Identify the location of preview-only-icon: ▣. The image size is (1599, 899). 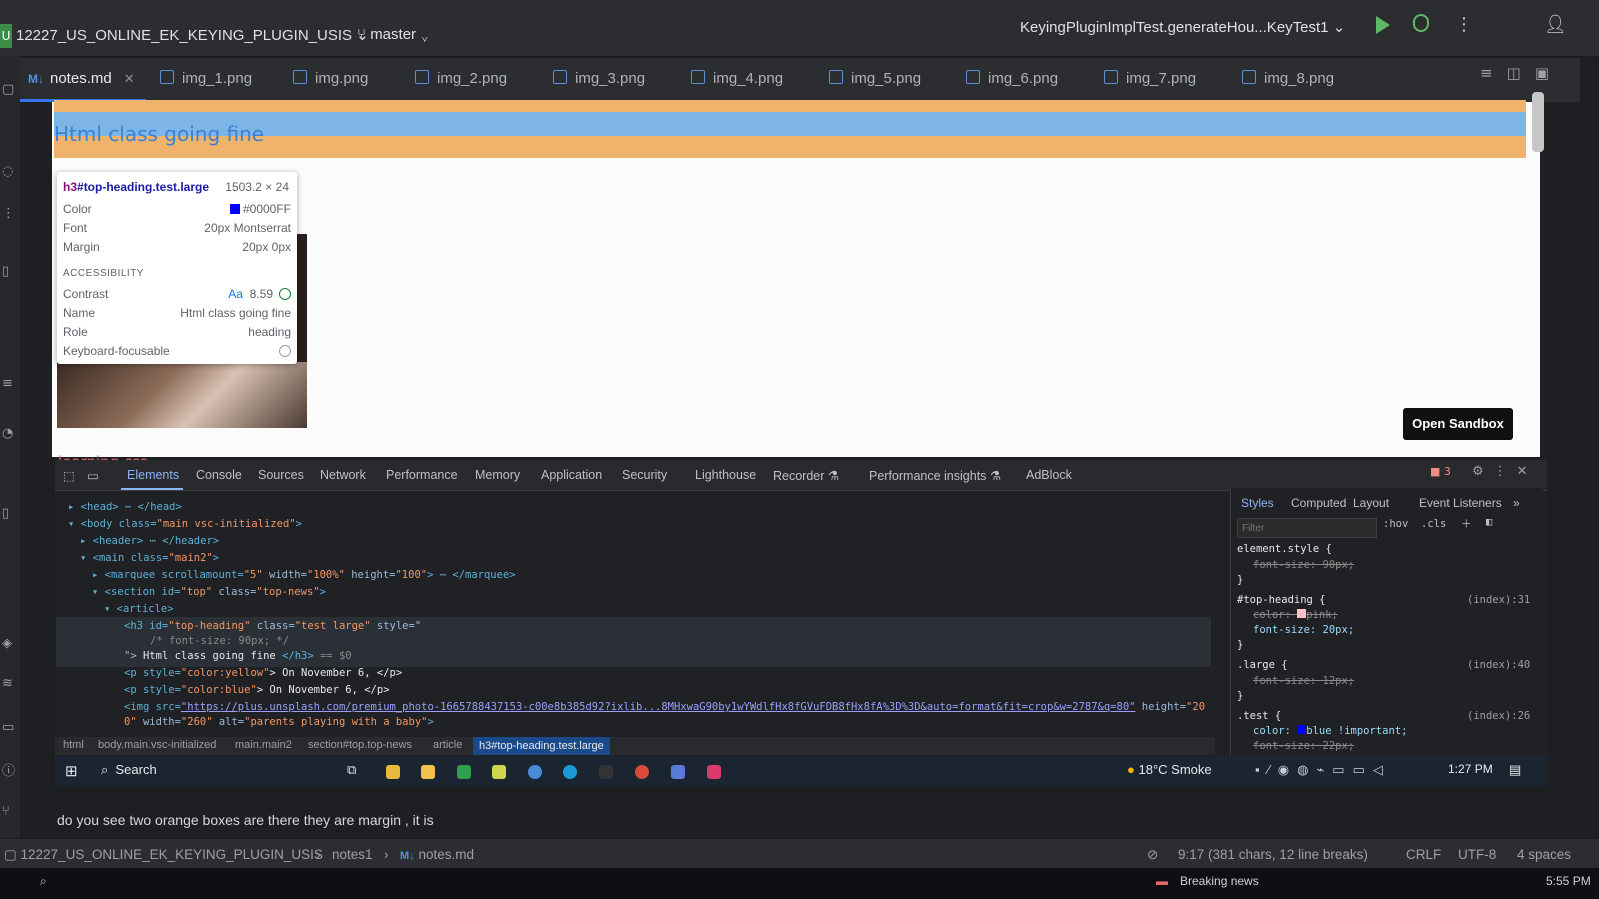
(1549, 73).